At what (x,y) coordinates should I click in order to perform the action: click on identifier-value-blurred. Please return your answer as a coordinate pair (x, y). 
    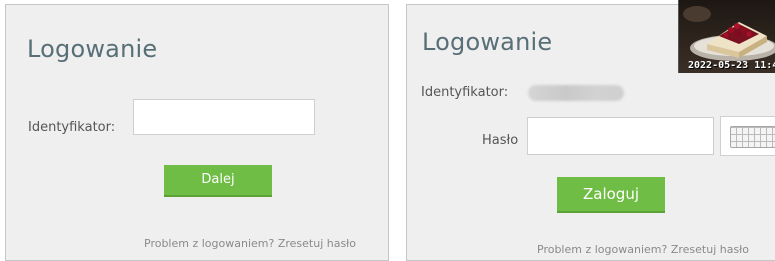
    Looking at the image, I should click on (576, 93).